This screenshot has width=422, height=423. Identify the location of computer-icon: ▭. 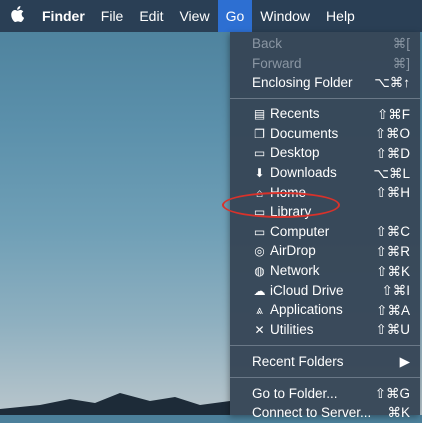
(259, 231).